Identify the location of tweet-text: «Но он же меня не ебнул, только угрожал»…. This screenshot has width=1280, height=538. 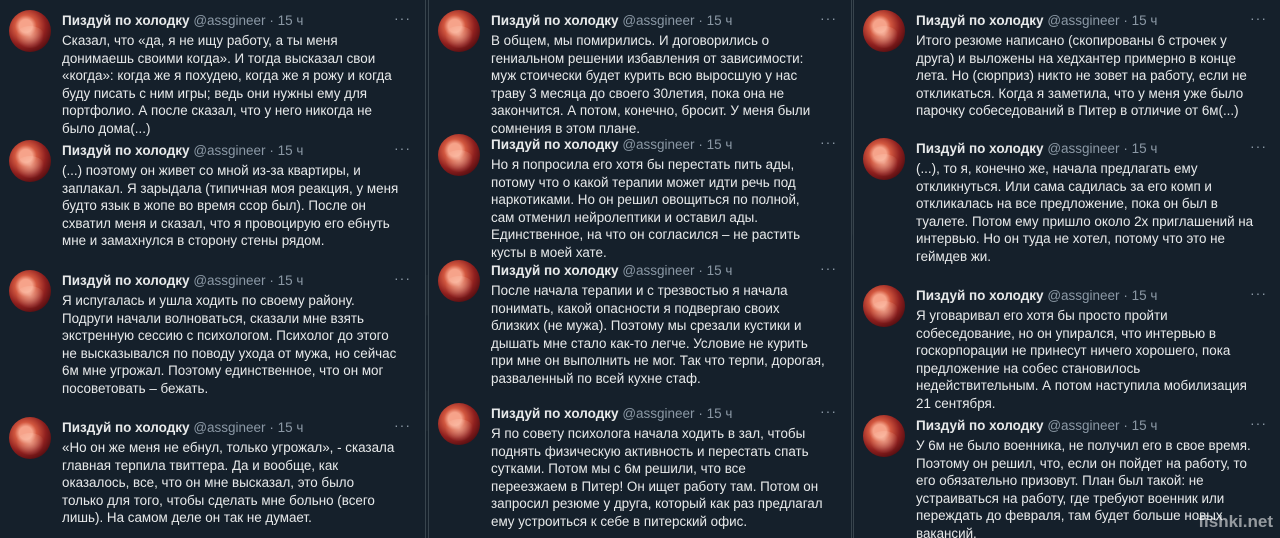
(228, 482).